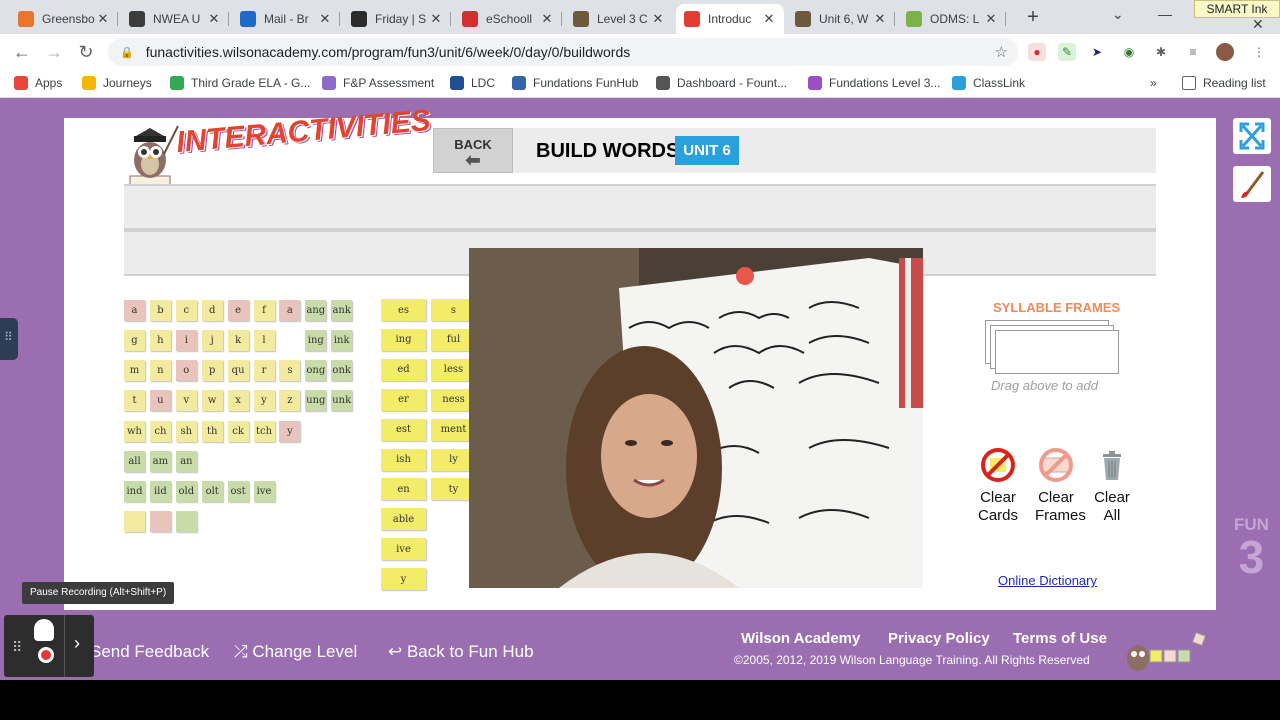 The height and width of the screenshot is (720, 1280). Describe the element at coordinates (186, 491) in the screenshot. I see `letter-card: old` at that location.